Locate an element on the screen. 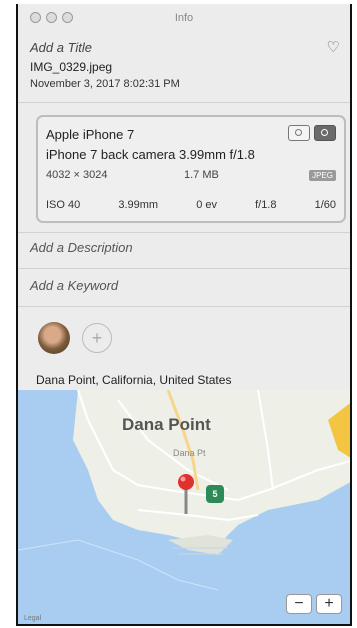 This screenshot has height=628, width=357. exif-exposure-bias: 0 ev is located at coordinates (206, 205).